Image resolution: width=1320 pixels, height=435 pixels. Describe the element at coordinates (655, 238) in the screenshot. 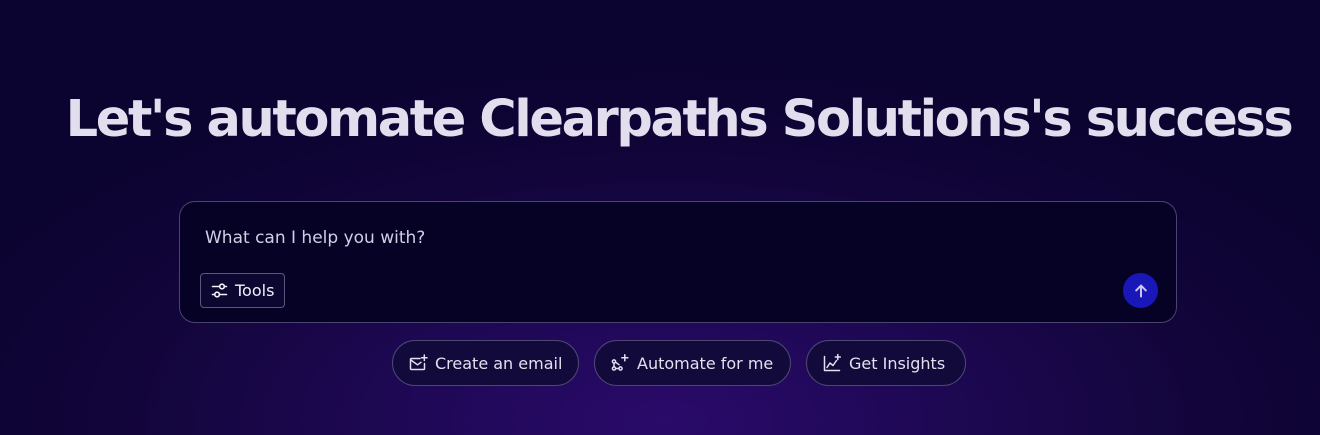

I see `prompt-input` at that location.